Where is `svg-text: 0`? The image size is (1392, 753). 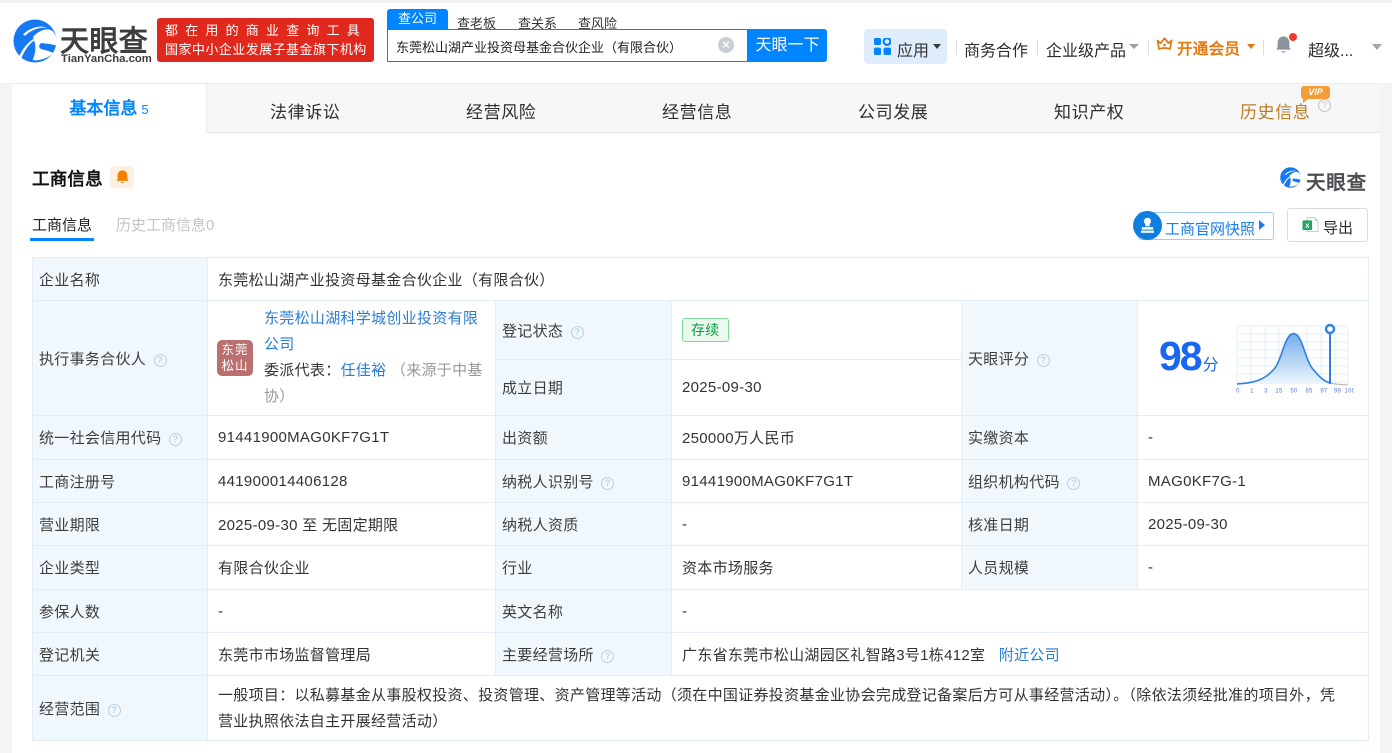 svg-text: 0 is located at coordinates (1238, 392).